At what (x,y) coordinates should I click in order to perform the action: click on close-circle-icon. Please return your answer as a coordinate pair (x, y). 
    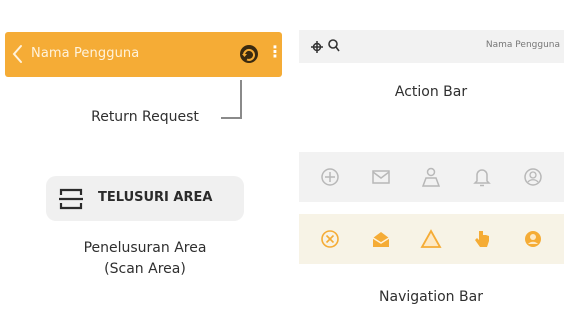
    Looking at the image, I should click on (330, 239).